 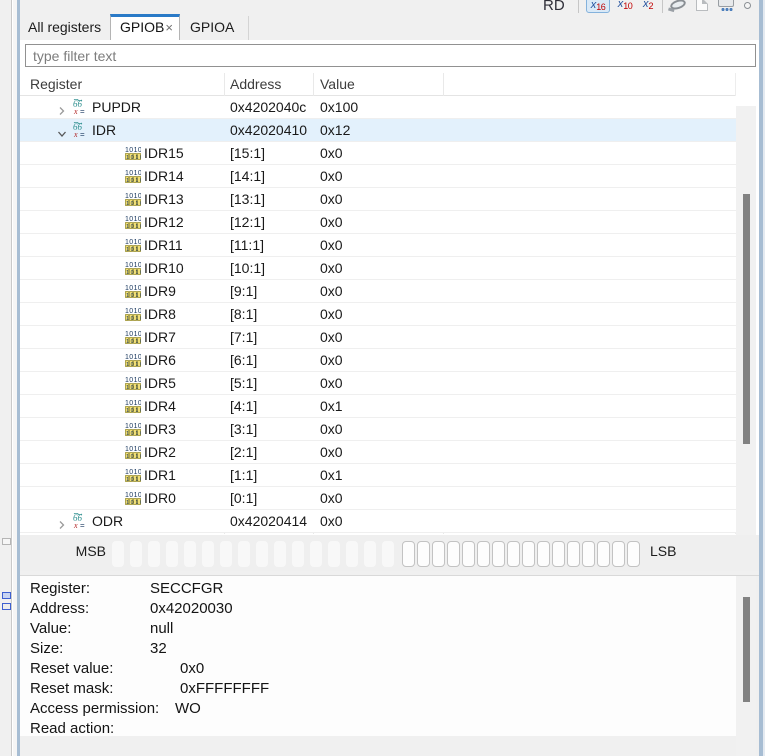 I want to click on register-address: 0x42020414, so click(x=269, y=521).